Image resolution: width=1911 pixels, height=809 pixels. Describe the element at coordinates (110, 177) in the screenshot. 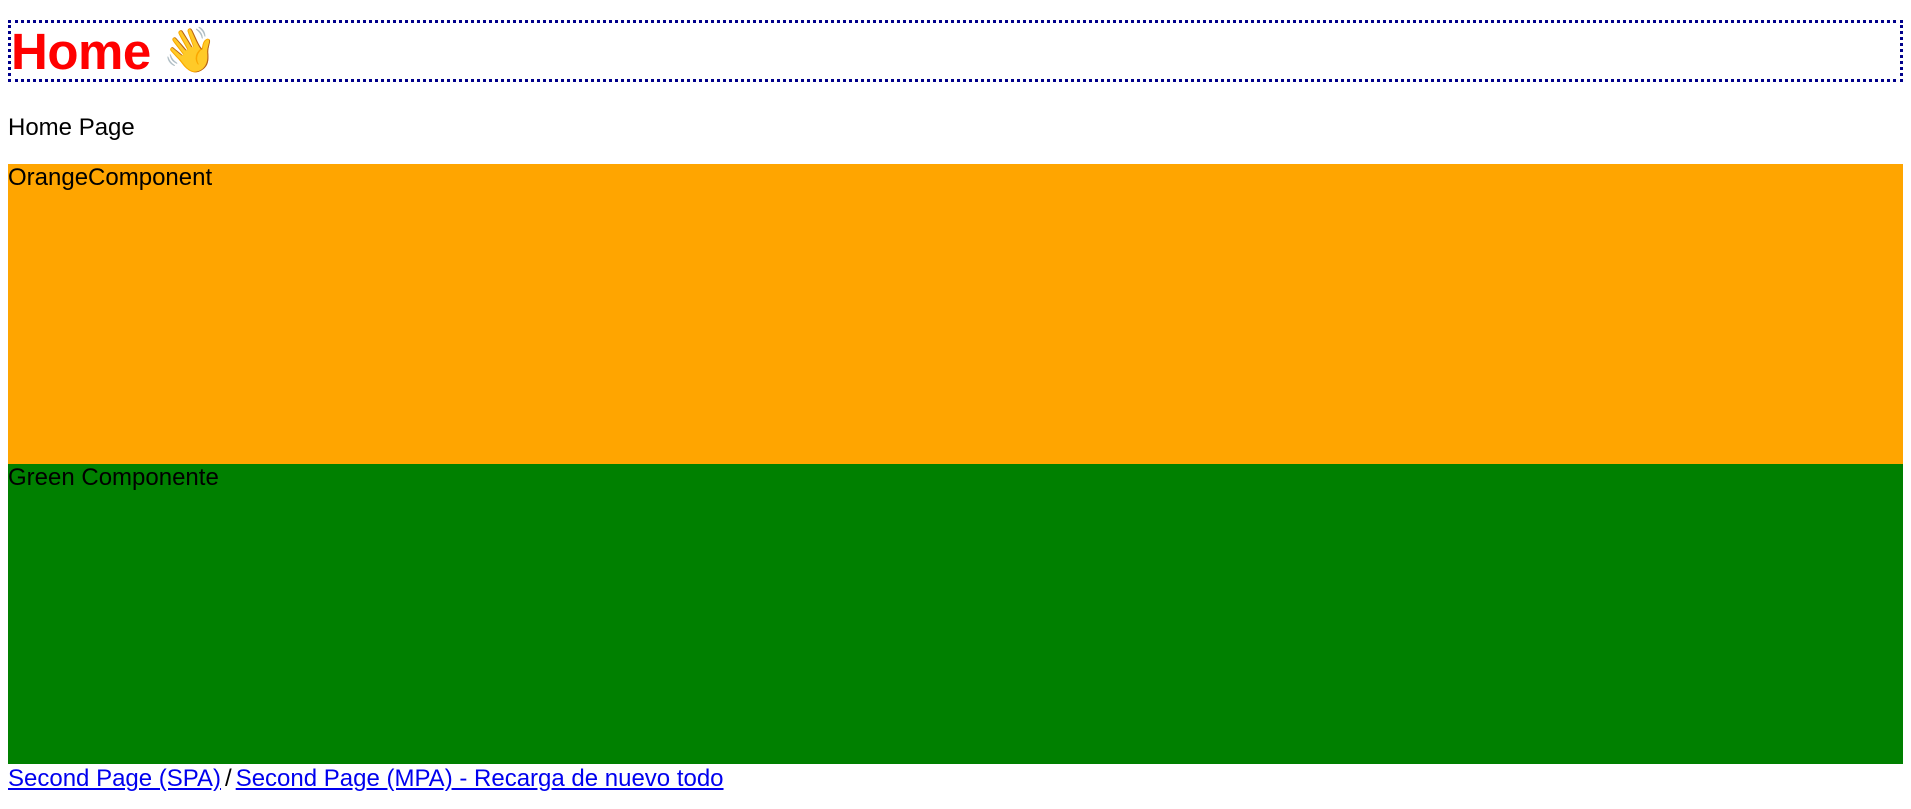

I see `orange-component-label: OrangeComponent` at that location.